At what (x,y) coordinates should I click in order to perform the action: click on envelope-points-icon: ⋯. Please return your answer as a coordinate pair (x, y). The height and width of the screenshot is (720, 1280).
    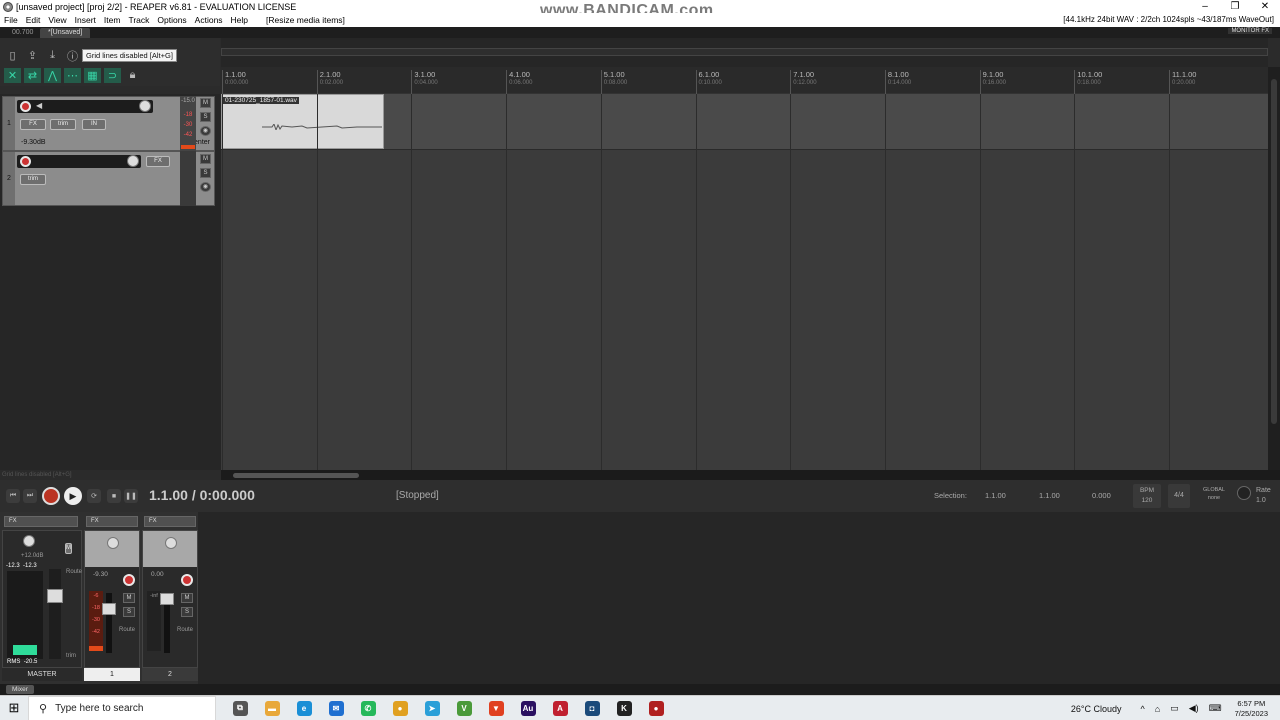
    Looking at the image, I should click on (72, 75).